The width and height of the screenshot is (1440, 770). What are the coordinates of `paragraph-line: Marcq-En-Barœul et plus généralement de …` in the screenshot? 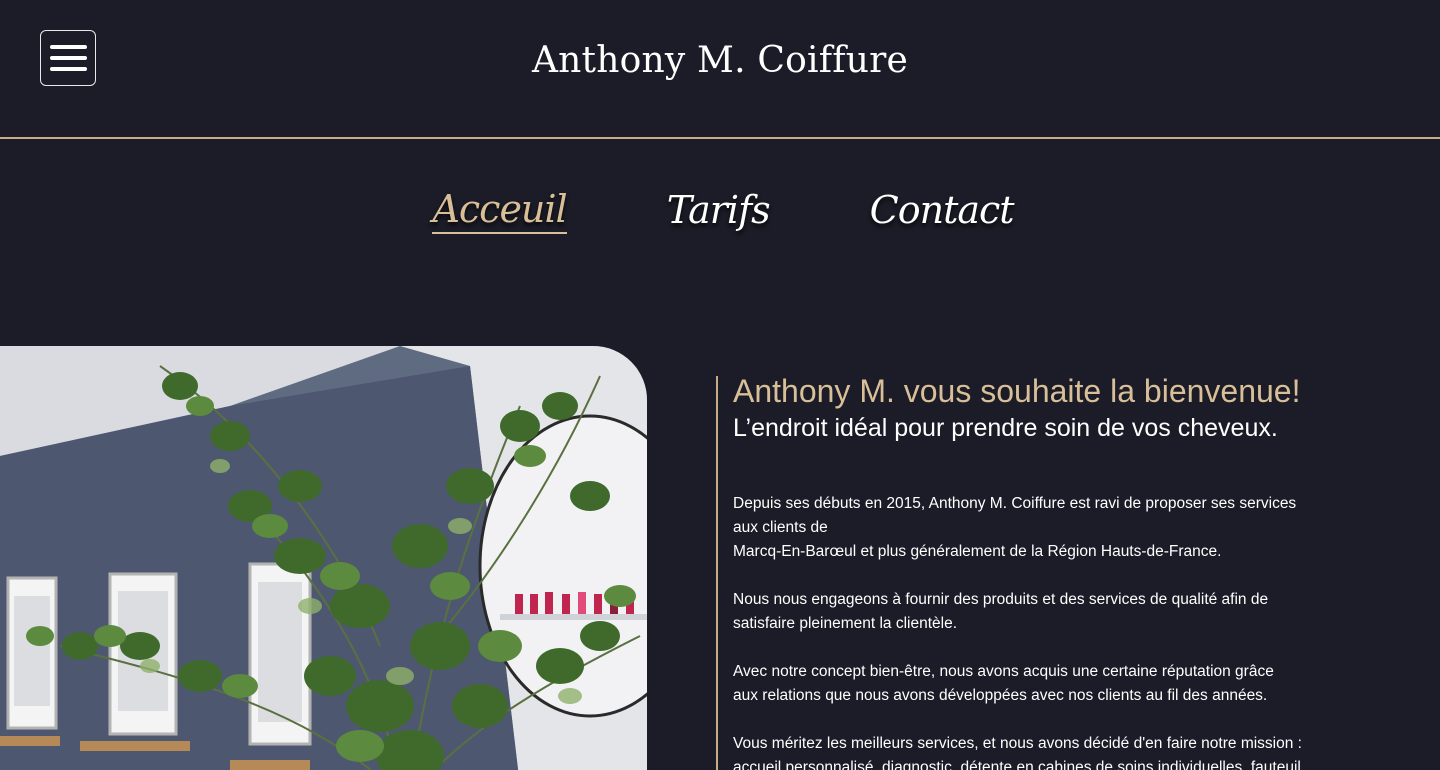 It's located at (977, 551).